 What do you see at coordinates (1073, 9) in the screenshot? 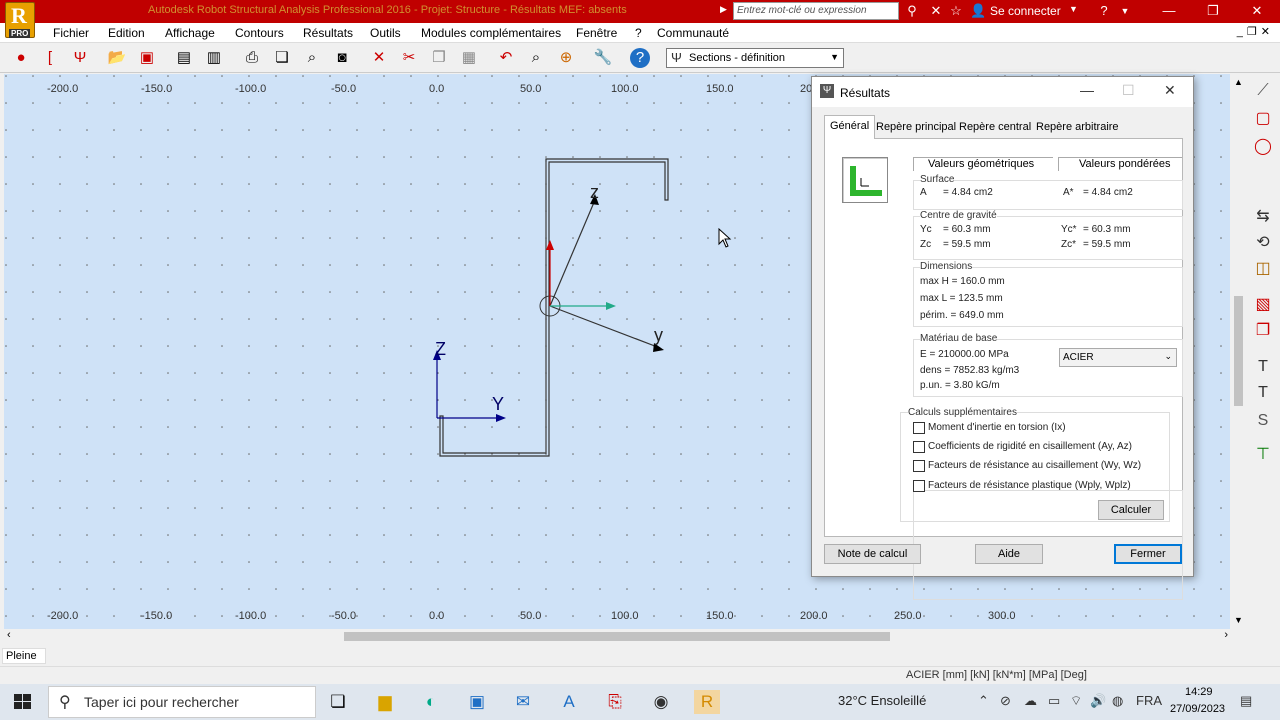
I see `chevron-down-icon: ▼` at bounding box center [1073, 9].